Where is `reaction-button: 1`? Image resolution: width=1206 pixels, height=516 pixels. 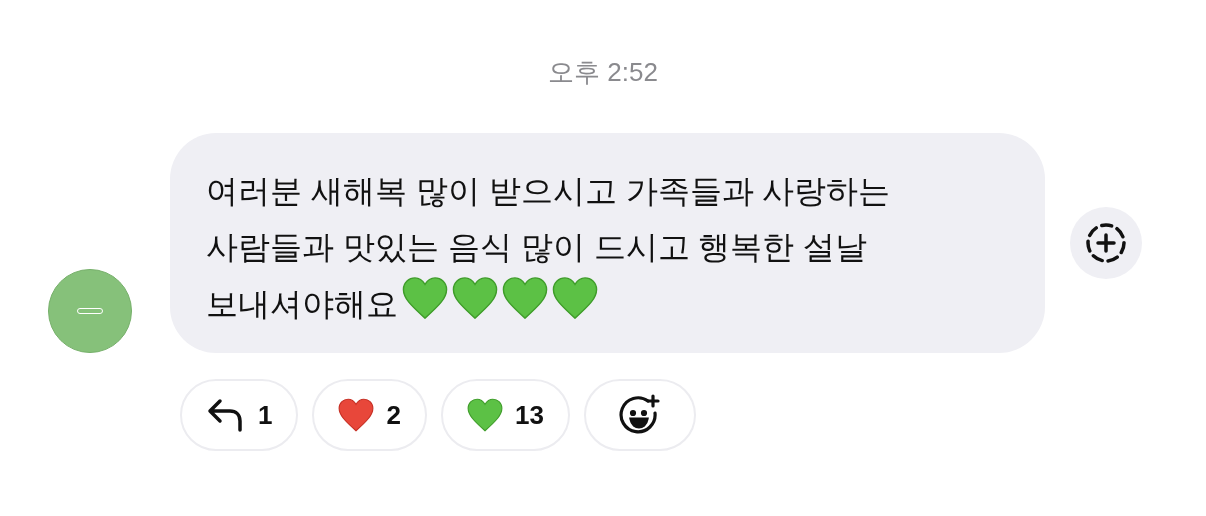
reaction-button: 1 is located at coordinates (239, 415).